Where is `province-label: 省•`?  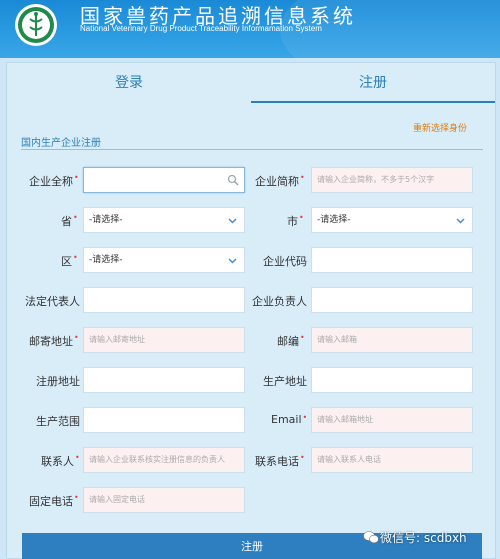 province-label: 省• is located at coordinates (69, 220).